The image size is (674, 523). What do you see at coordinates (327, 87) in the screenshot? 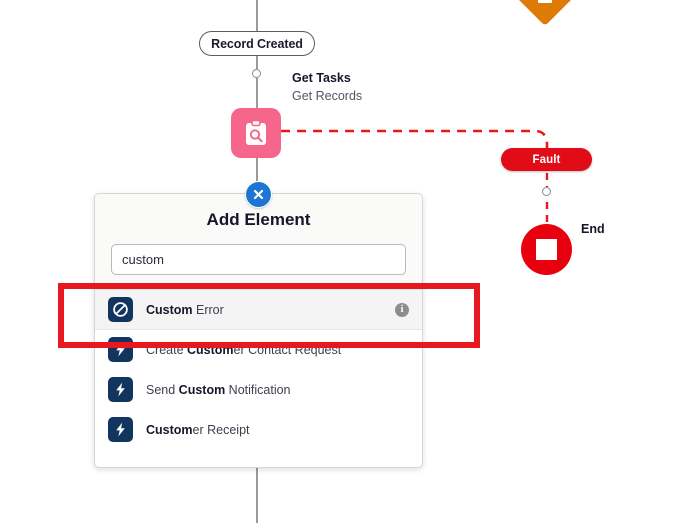
I see `flow-element-label: Get Tasks Get Records` at bounding box center [327, 87].